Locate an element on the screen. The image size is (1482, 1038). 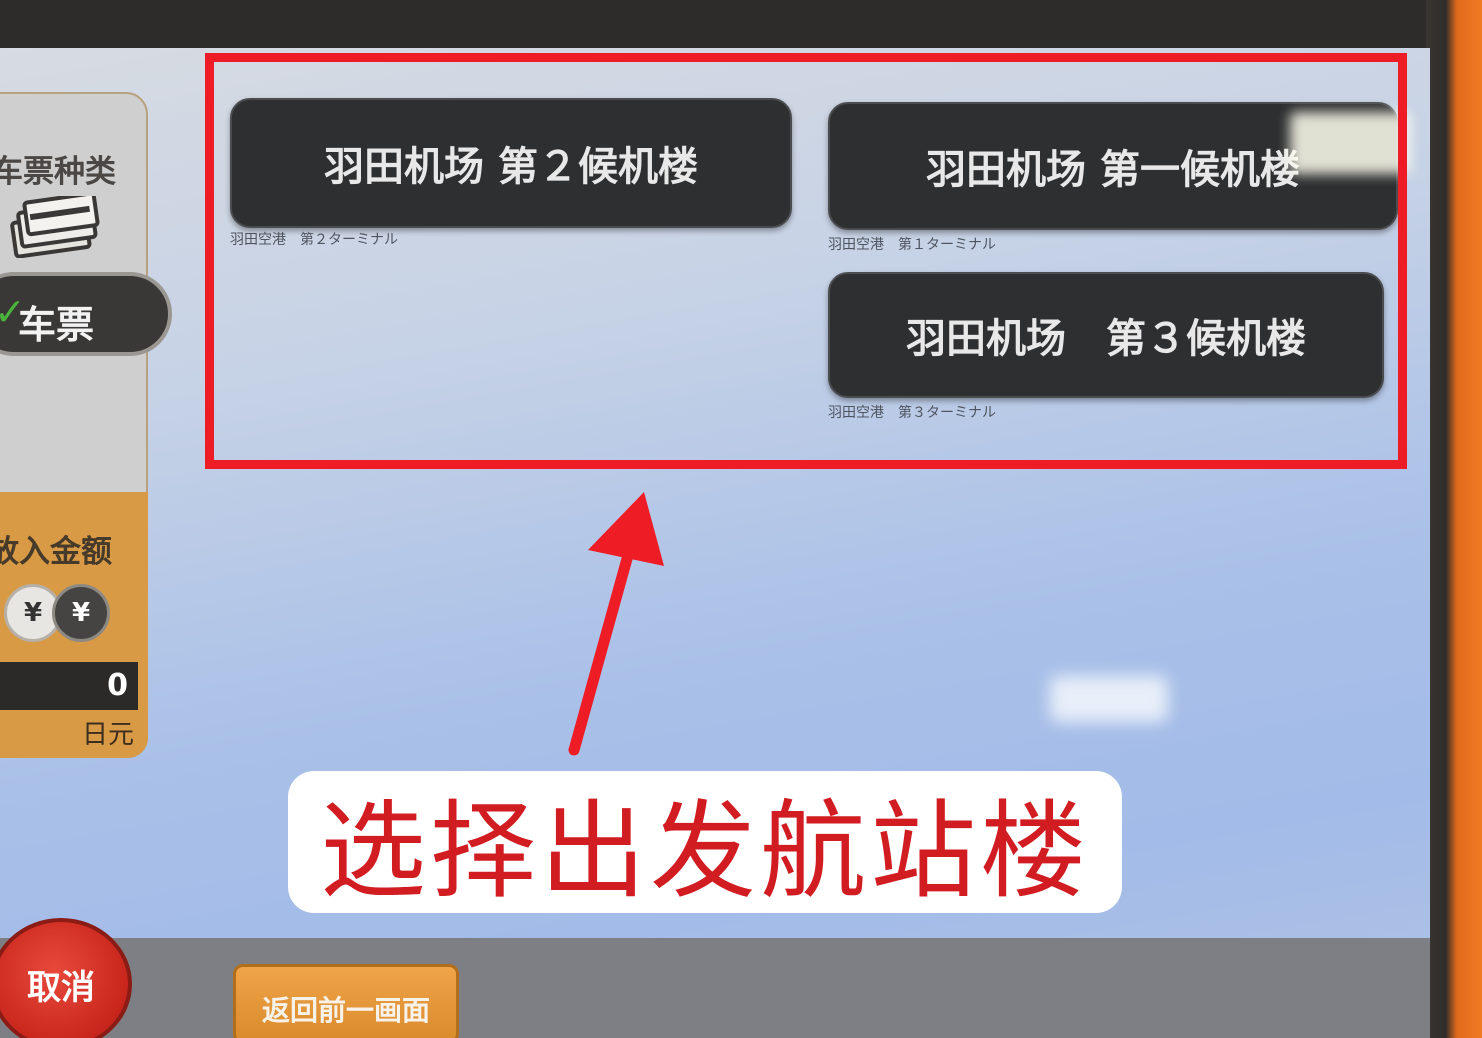
instruction-caption: 选择出发航站楼 is located at coordinates (705, 842).